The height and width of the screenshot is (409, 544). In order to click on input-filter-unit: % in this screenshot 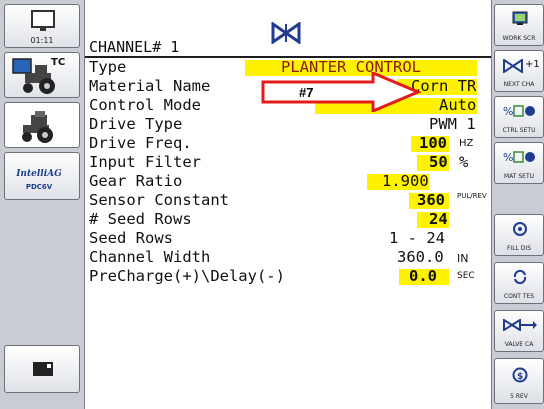, I will do `click(464, 162)`.